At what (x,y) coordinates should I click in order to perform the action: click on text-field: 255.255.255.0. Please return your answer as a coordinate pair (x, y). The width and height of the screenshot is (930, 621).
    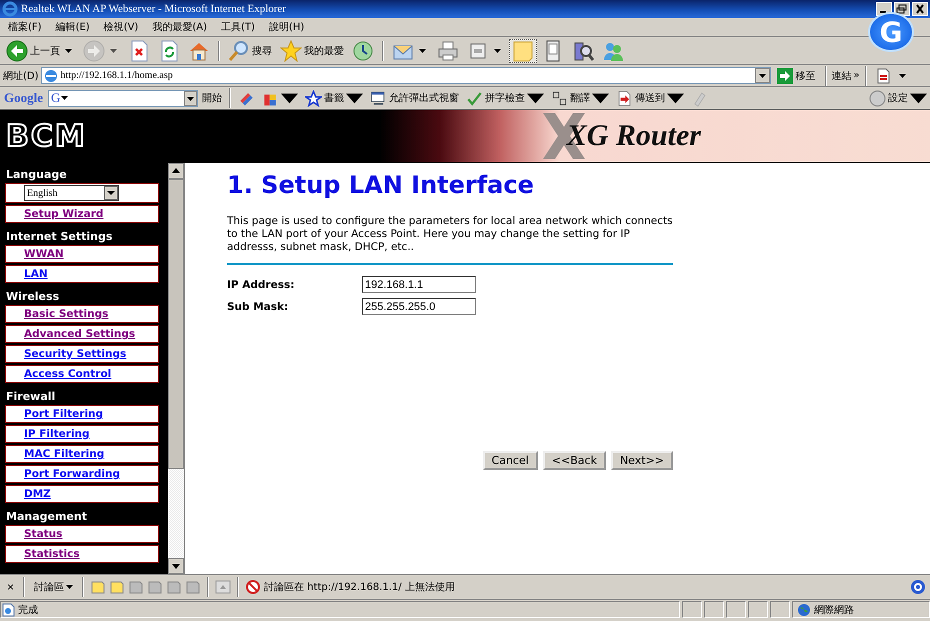
    Looking at the image, I should click on (419, 306).